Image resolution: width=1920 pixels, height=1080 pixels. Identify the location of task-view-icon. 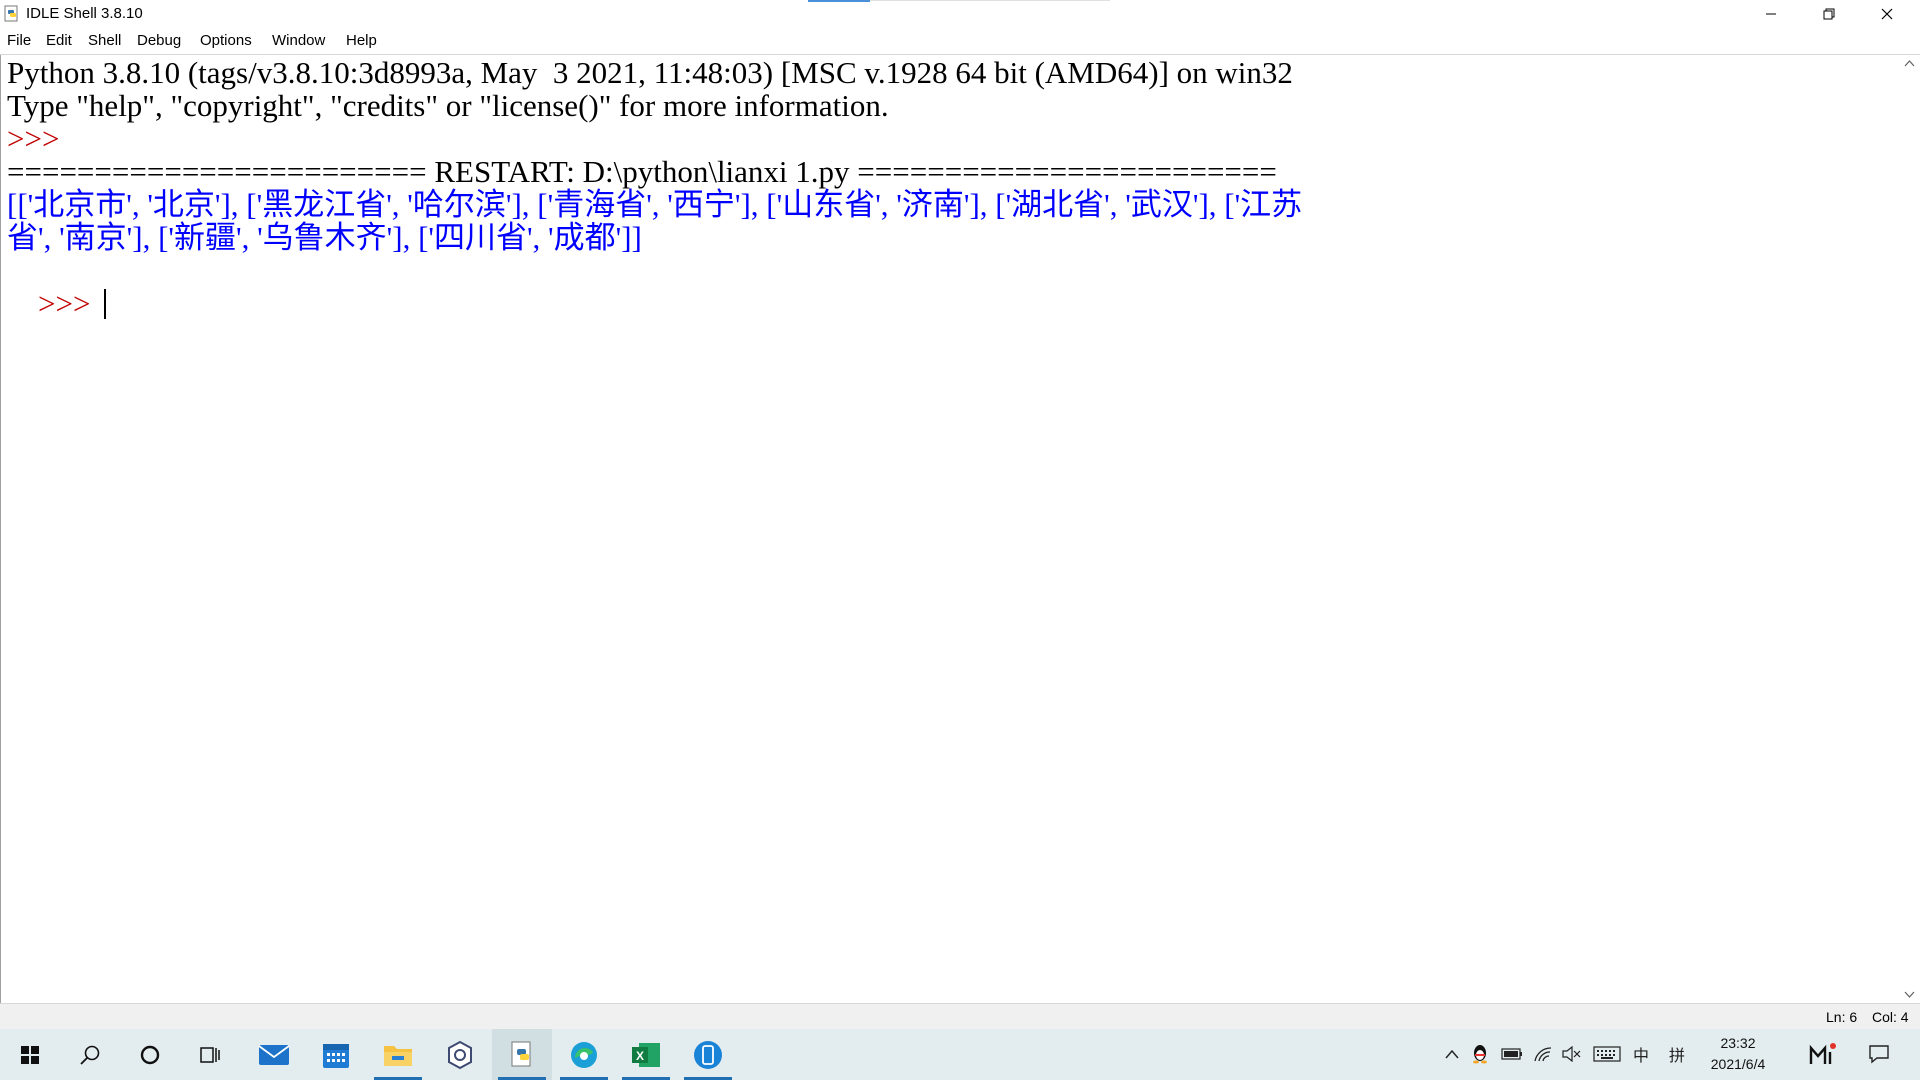
(210, 1054).